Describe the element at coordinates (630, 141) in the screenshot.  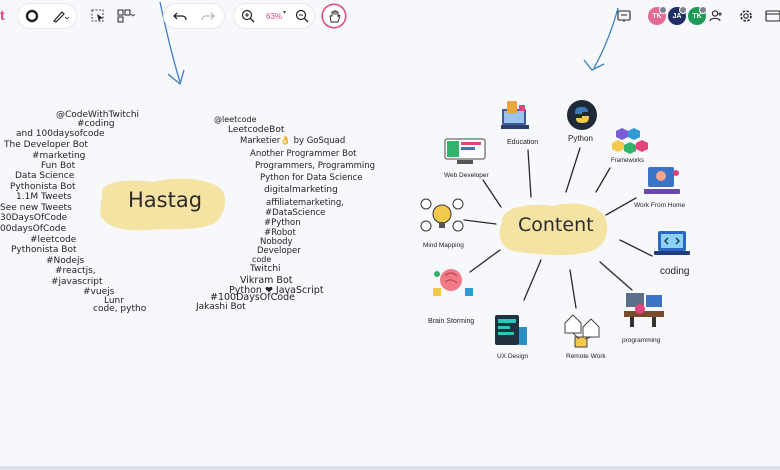
I see `frameworks-icon` at that location.